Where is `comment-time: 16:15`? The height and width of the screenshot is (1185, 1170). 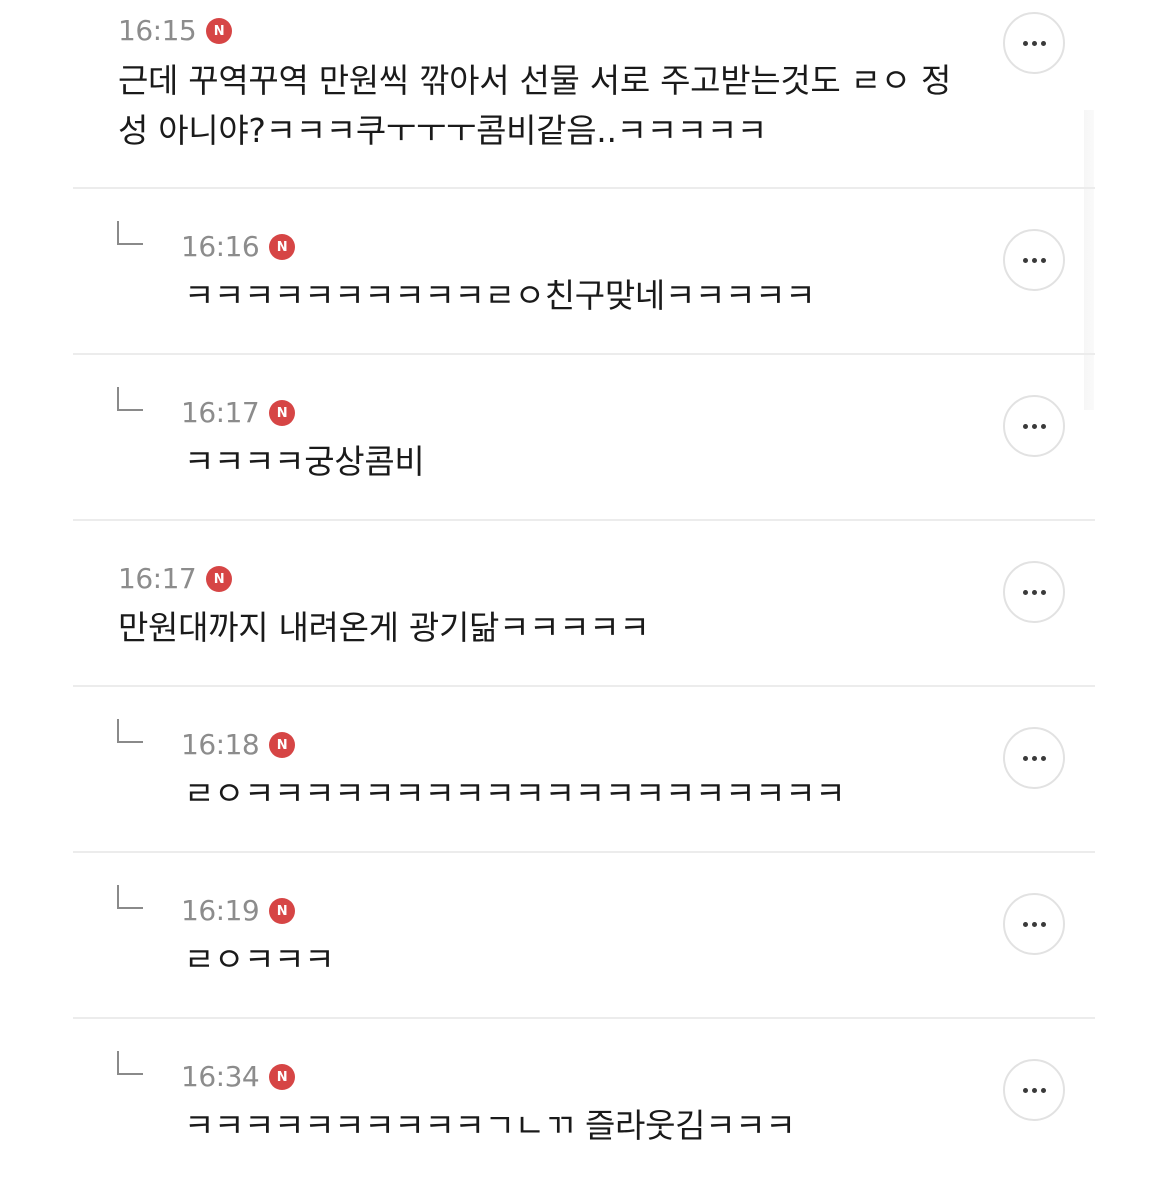 comment-time: 16:15 is located at coordinates (157, 30).